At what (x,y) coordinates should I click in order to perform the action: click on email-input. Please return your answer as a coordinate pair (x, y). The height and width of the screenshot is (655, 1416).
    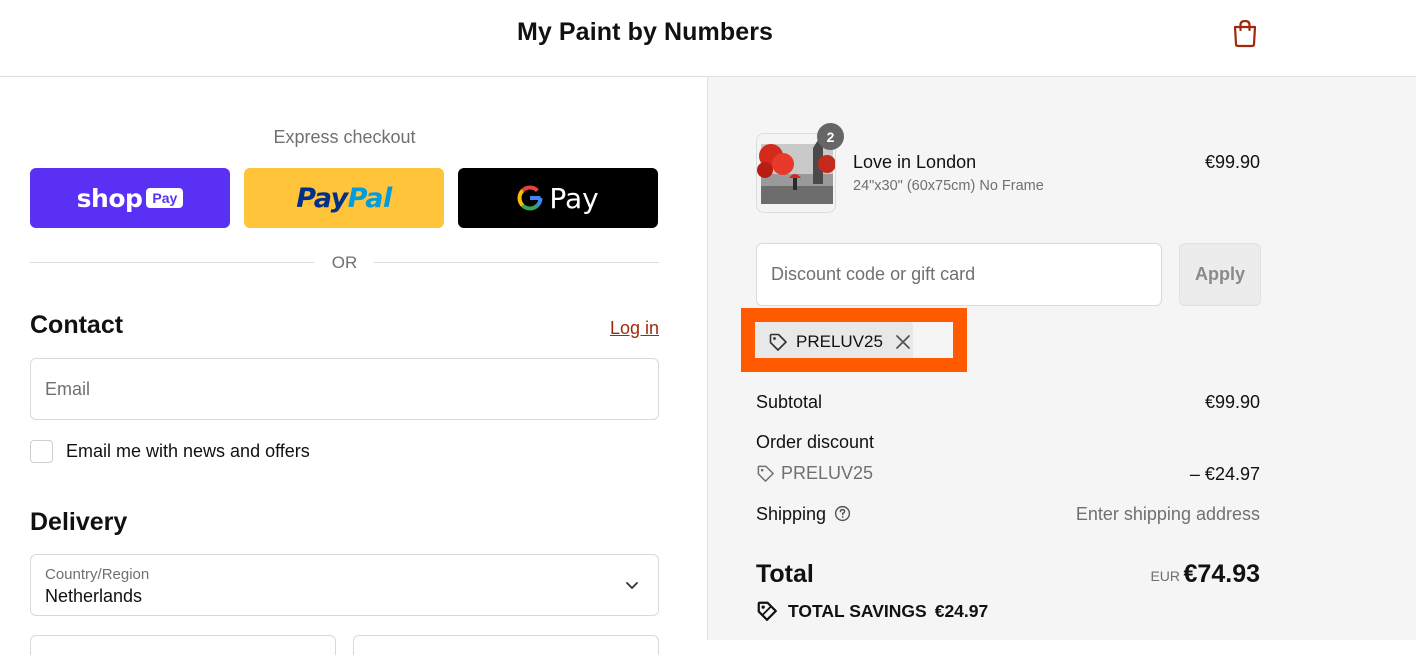
    Looking at the image, I should click on (344, 389).